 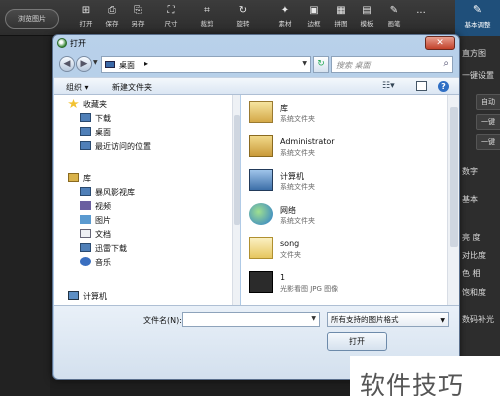 I want to click on nav-item: 视频, so click(x=95, y=207).